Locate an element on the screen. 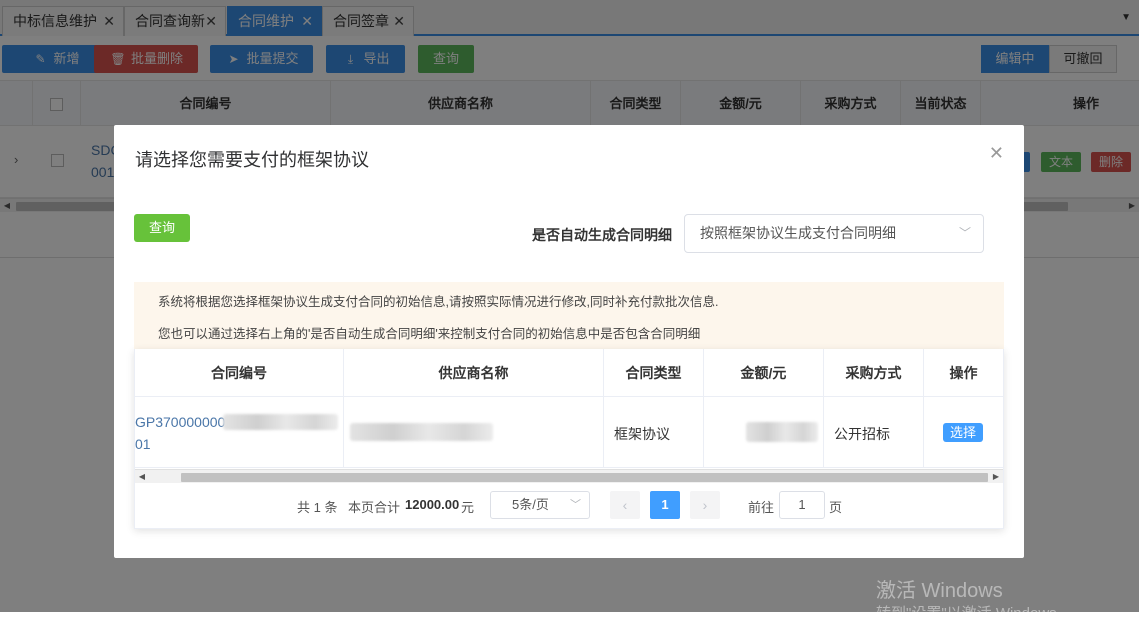 This screenshot has height=623, width=1139. redacted-supplier is located at coordinates (421, 432).